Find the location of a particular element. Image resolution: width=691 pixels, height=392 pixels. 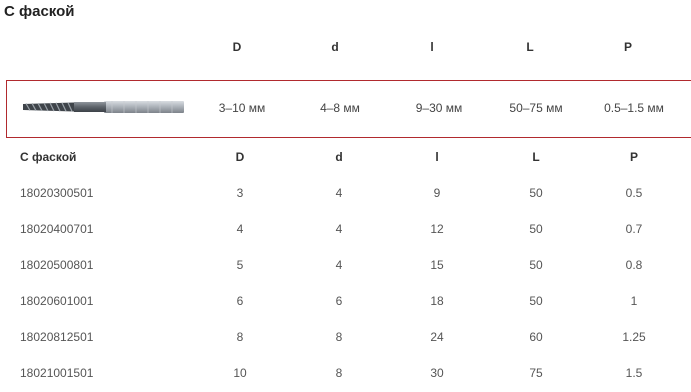

cell-P: 1 is located at coordinates (634, 301).